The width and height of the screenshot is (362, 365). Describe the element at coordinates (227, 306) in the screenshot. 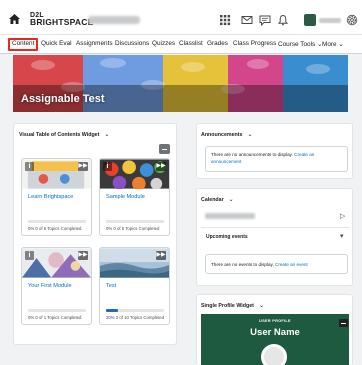

I see `profile-widget-title-text: Single Profile Widget` at that location.